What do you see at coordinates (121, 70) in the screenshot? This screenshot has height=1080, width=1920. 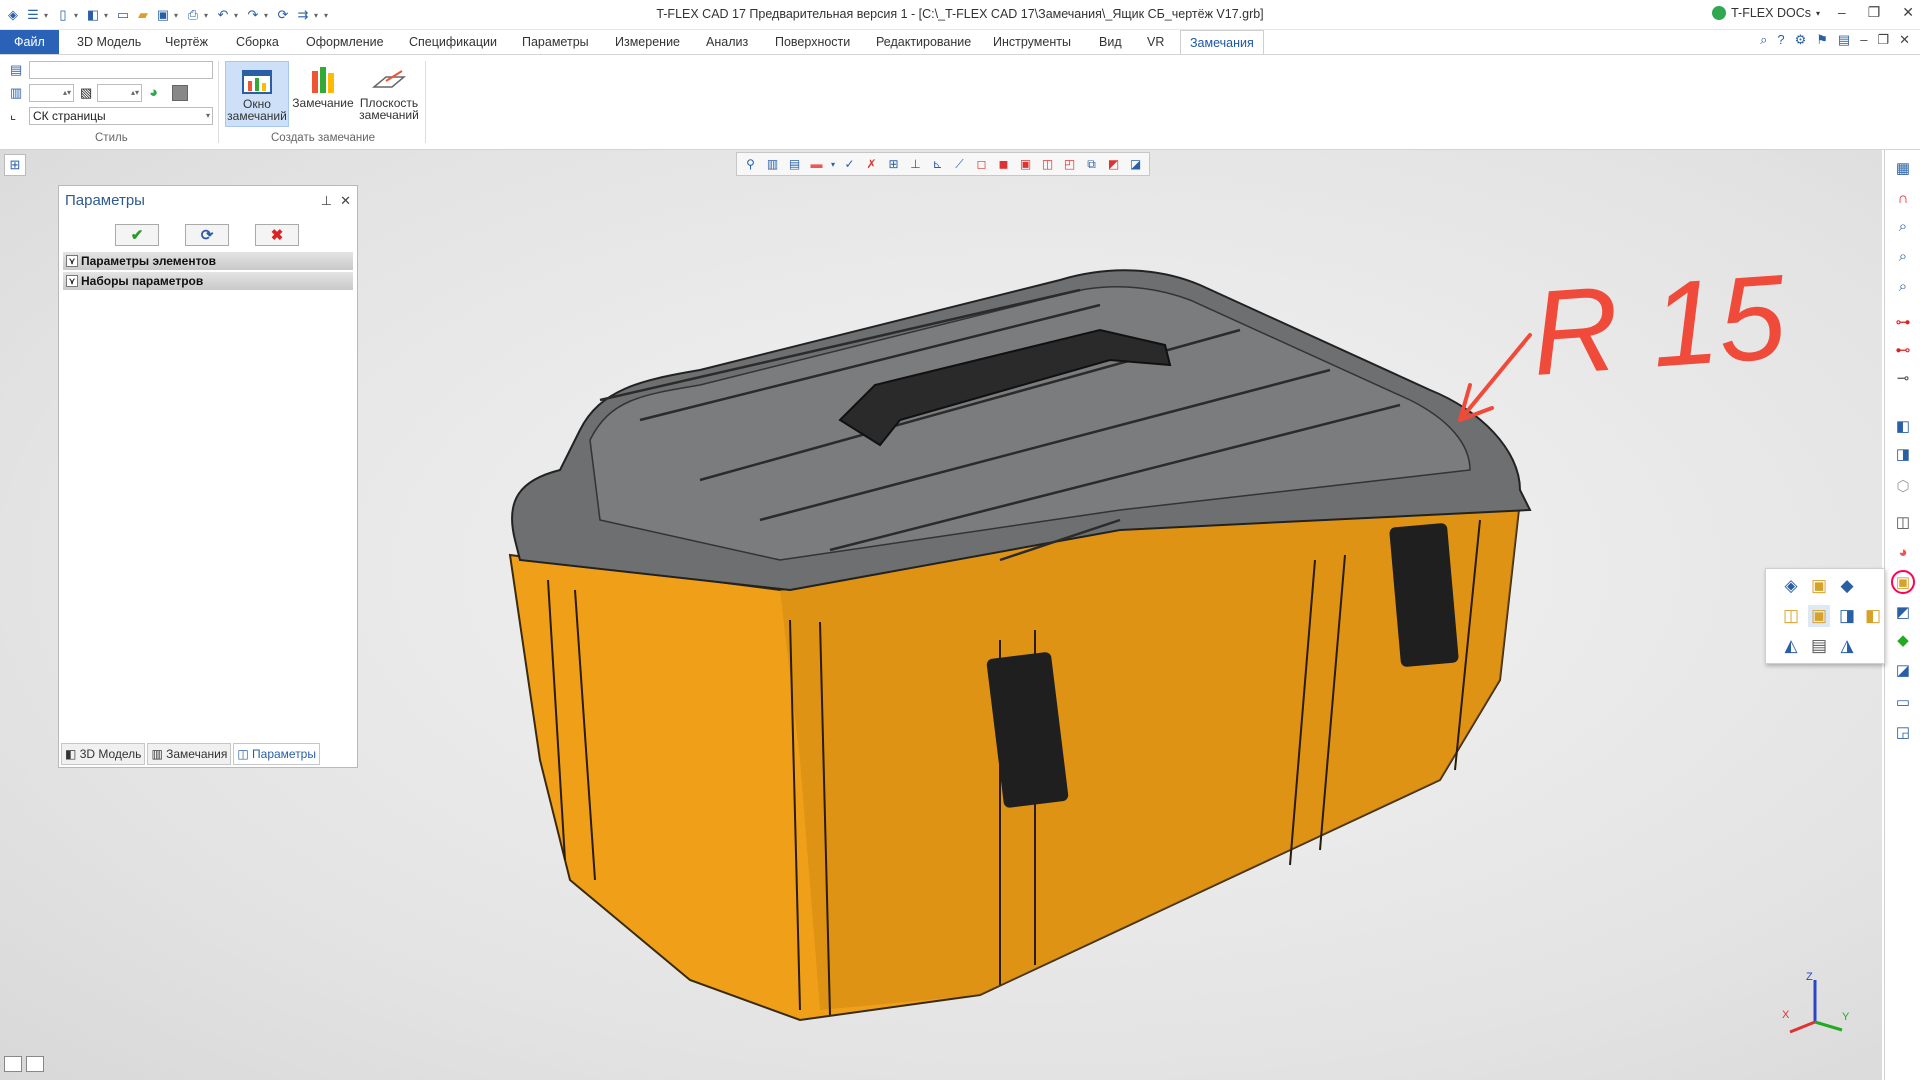 I see `layer-combo` at bounding box center [121, 70].